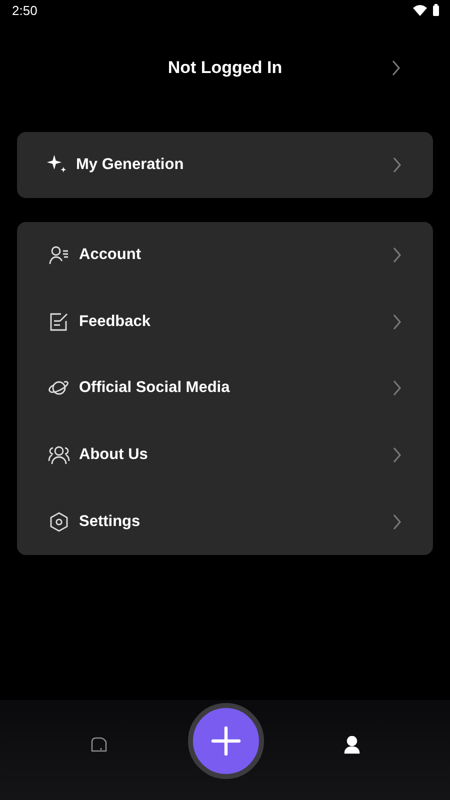 This screenshot has height=800, width=450. Describe the element at coordinates (225, 255) in the screenshot. I see `menu-item: Account` at that location.